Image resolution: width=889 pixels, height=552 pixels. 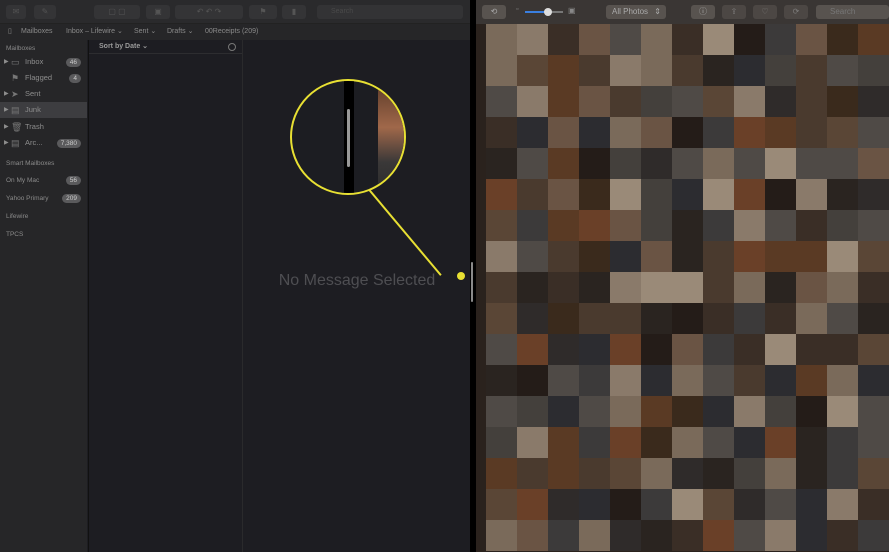 What do you see at coordinates (43, 235) in the screenshot?
I see `account-tpcs: TPCS` at bounding box center [43, 235].